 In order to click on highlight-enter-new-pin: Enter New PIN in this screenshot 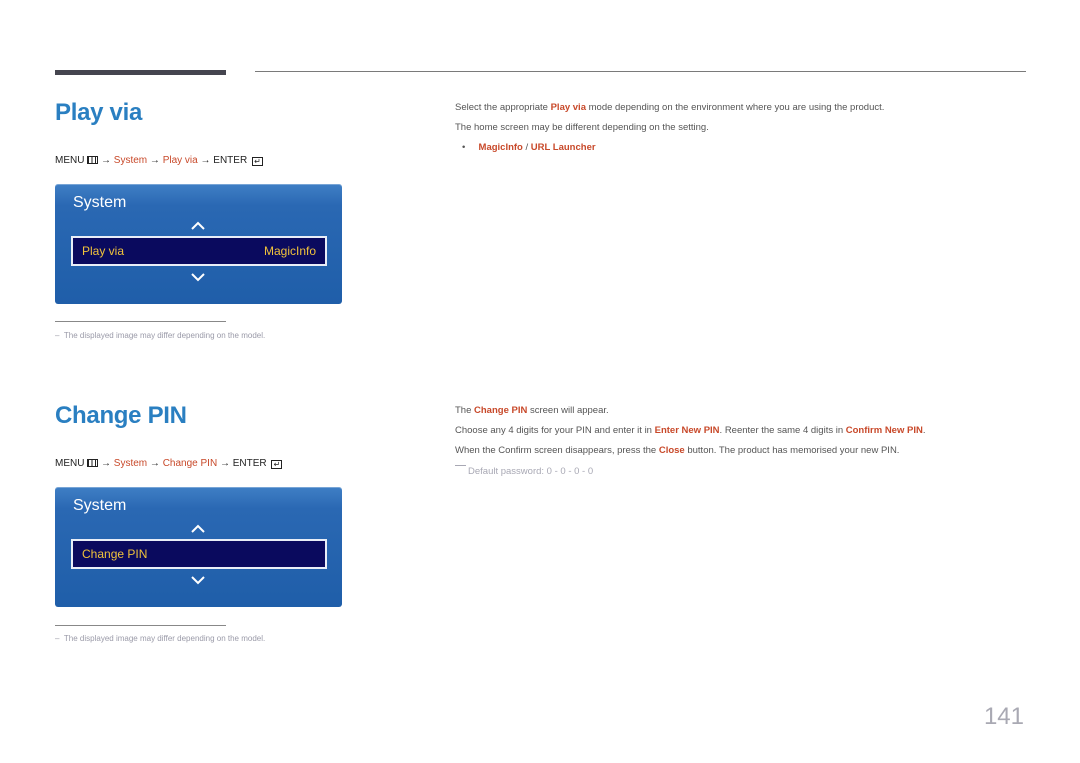, I will do `click(687, 430)`.